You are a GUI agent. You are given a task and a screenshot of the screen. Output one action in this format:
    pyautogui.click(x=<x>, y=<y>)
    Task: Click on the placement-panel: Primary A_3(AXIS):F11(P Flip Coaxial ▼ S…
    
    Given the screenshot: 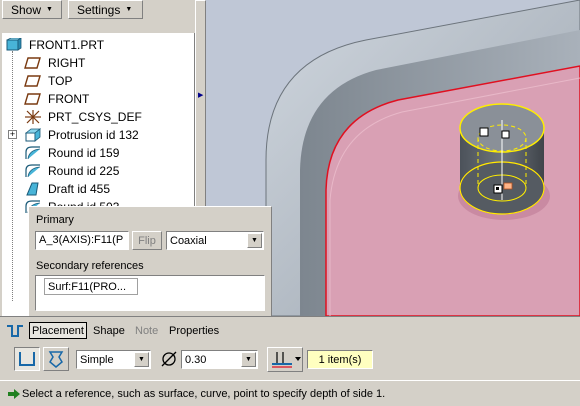 What is the action you would take?
    pyautogui.click(x=150, y=261)
    